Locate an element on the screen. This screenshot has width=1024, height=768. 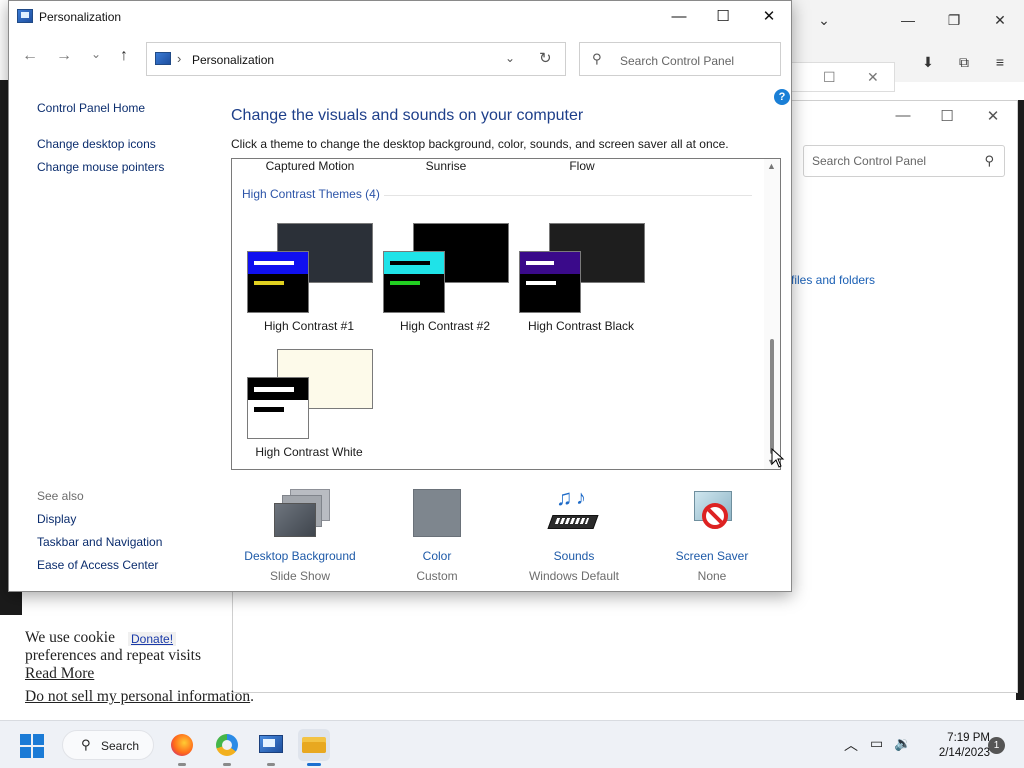
file-explorer-taskbar-icon is located at coordinates (314, 747).